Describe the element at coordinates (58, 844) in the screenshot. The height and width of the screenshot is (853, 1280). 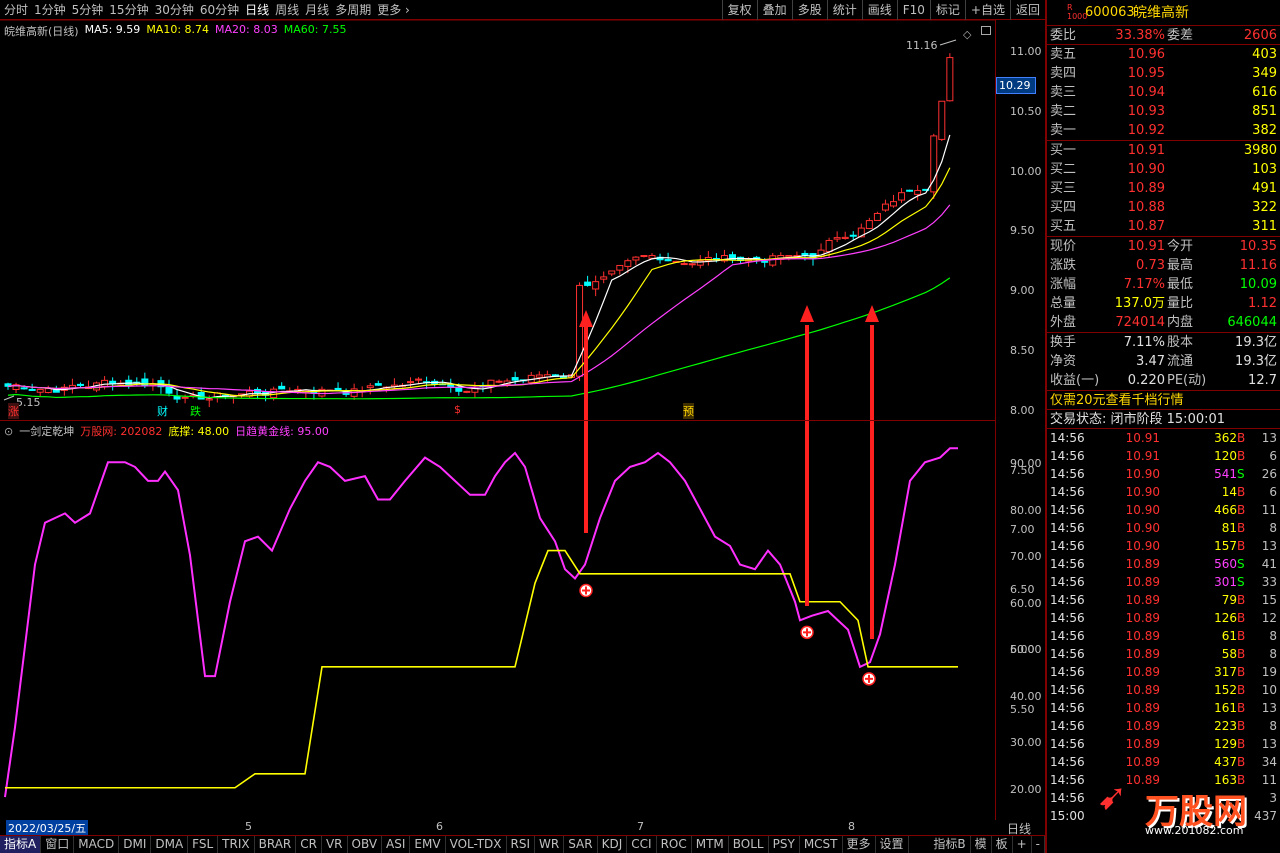
I see `indicator-tab-1: 窗口` at that location.